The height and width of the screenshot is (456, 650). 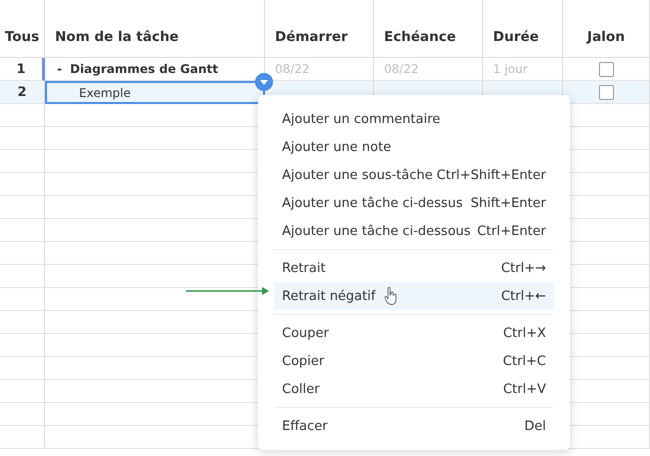 I want to click on menu-item: Effacer Del, so click(x=414, y=426).